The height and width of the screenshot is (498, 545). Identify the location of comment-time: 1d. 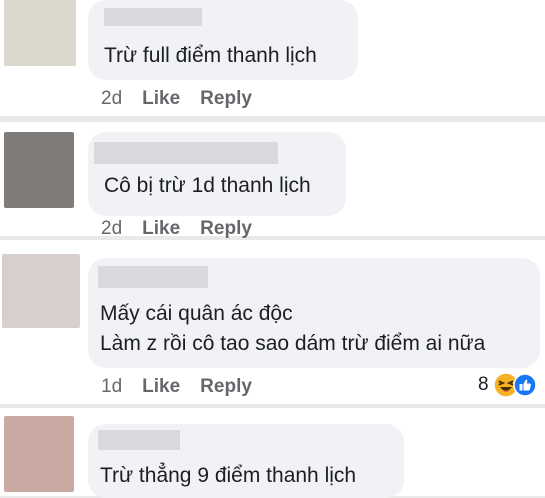
(111, 386).